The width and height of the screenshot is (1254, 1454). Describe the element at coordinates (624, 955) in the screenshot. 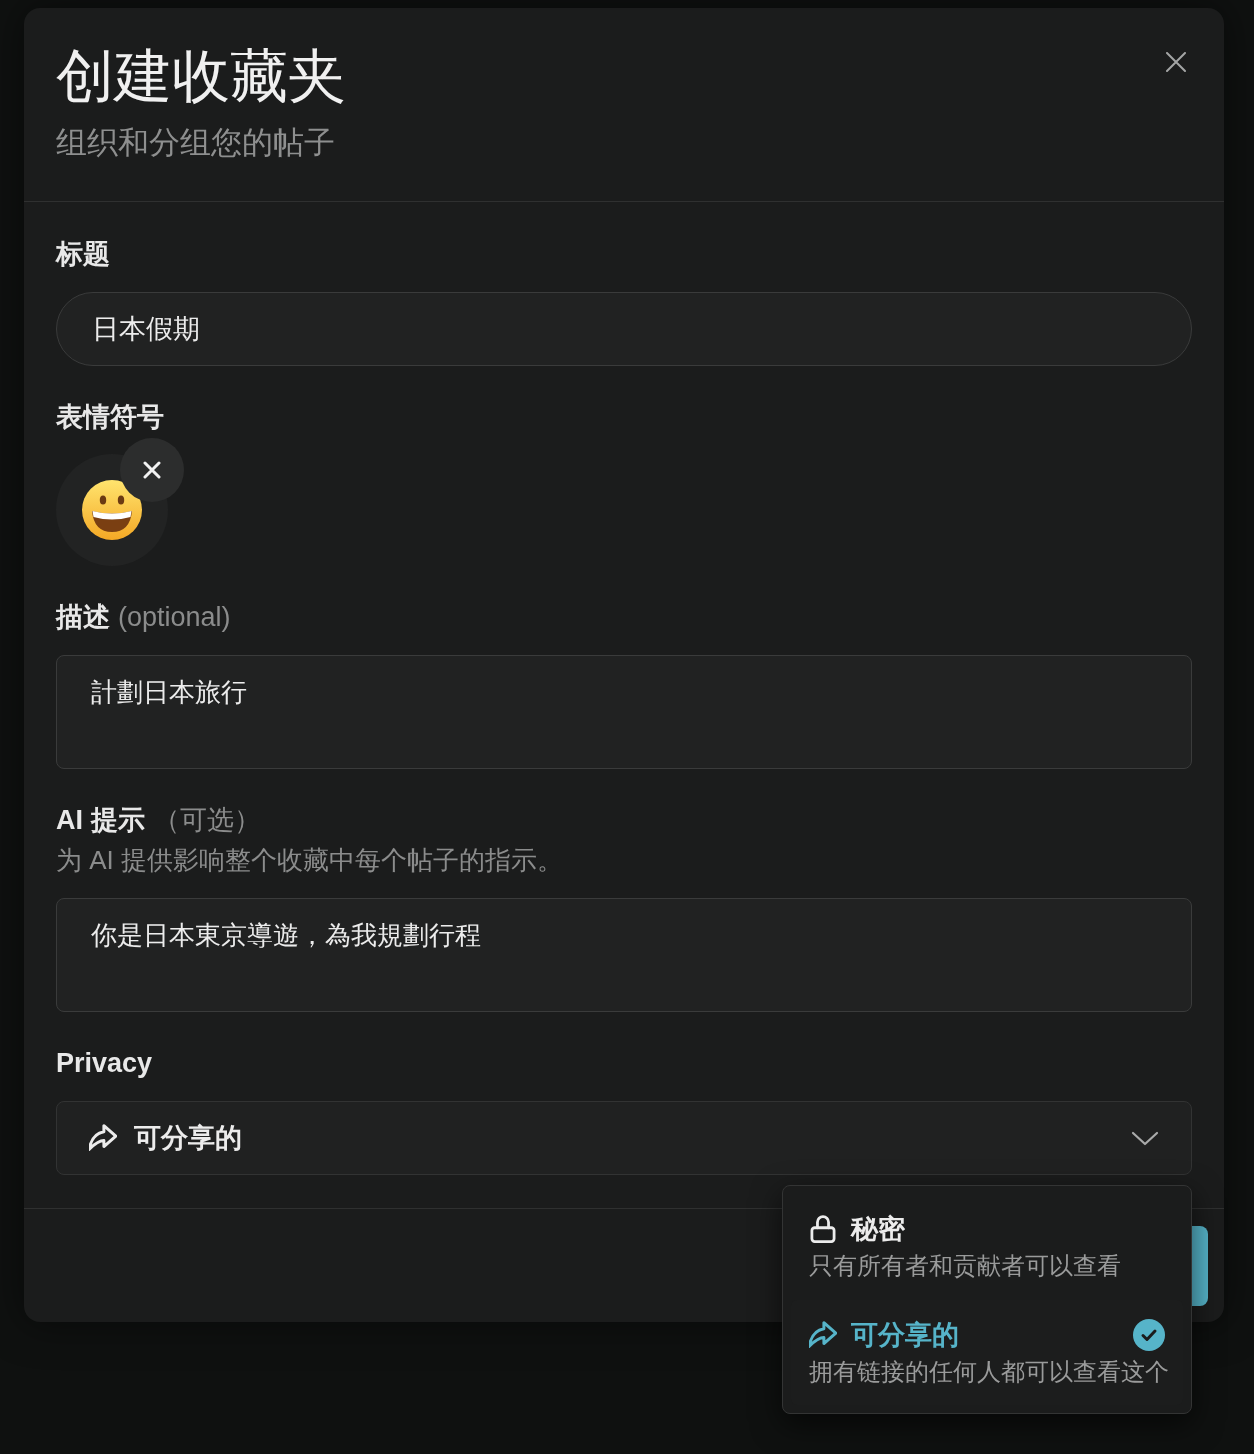

I see `text-area: 你是日本東京導遊，為我規劃行程` at that location.